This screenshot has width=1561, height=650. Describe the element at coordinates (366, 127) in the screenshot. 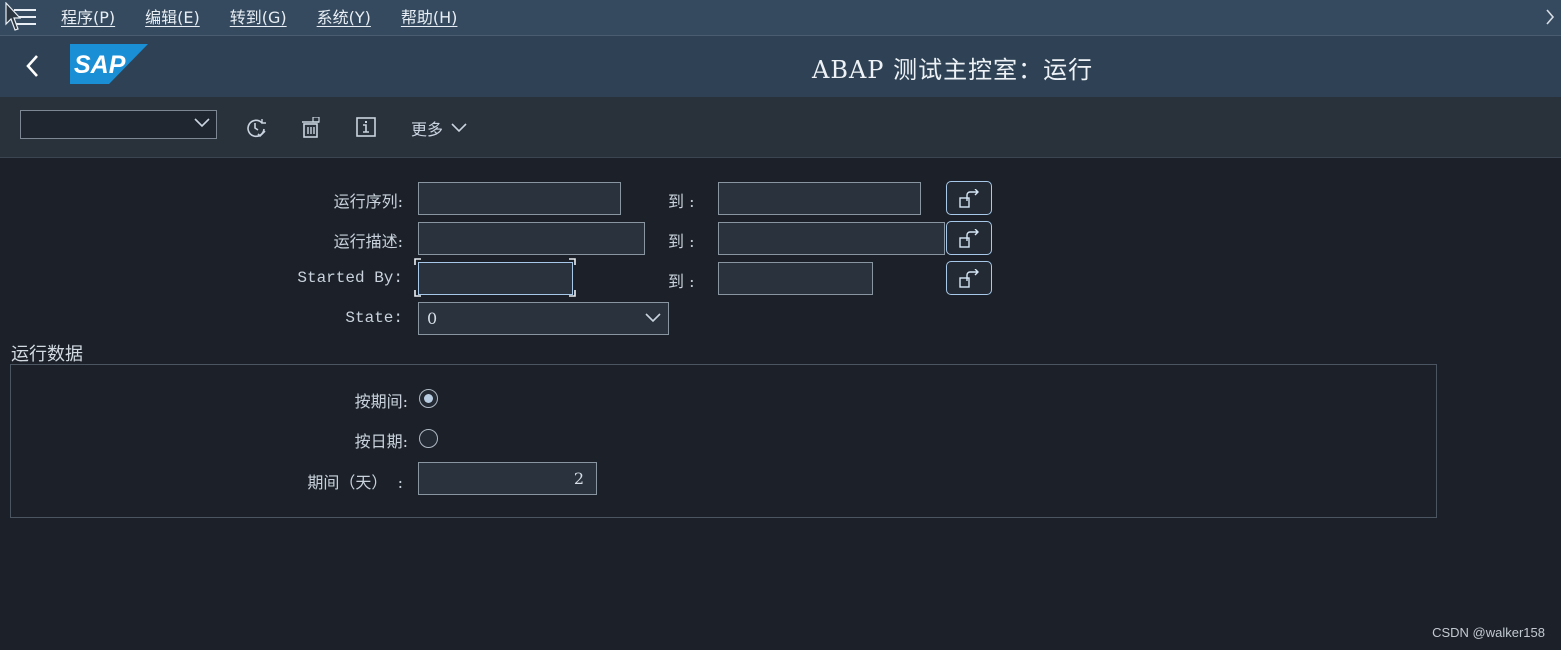

I see `info-icon` at that location.